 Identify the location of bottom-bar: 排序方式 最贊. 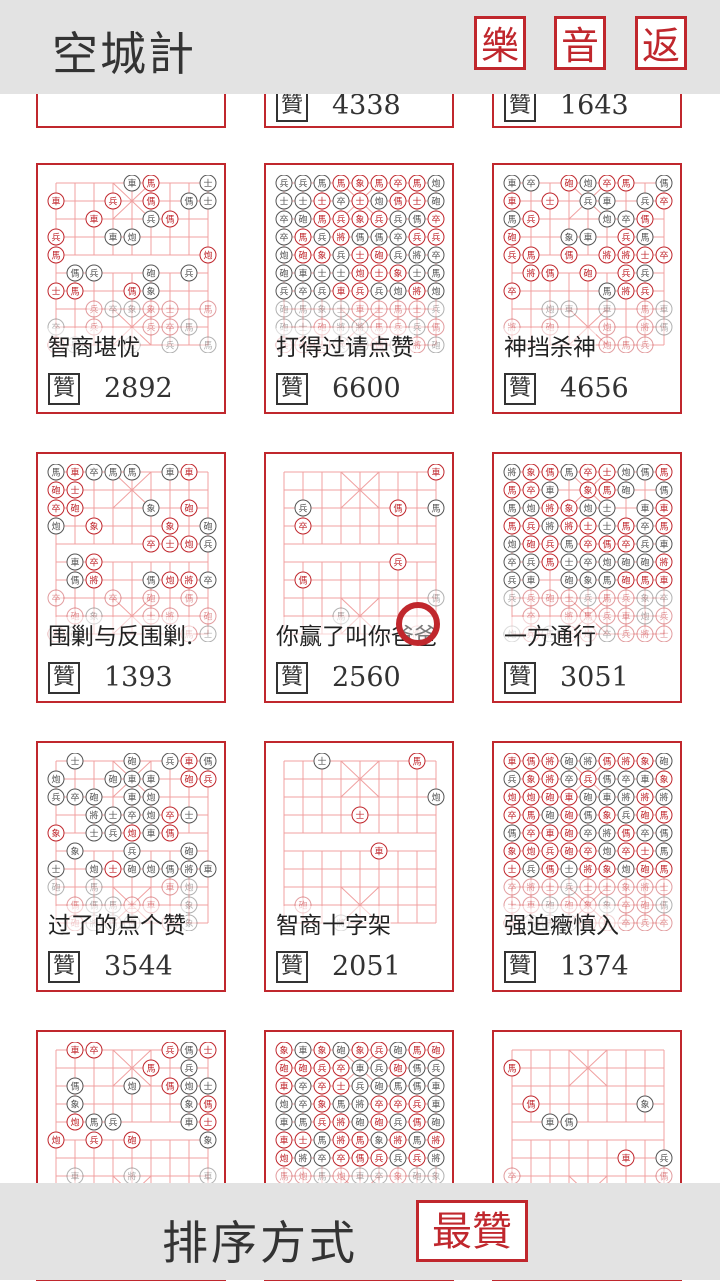
(360, 1231).